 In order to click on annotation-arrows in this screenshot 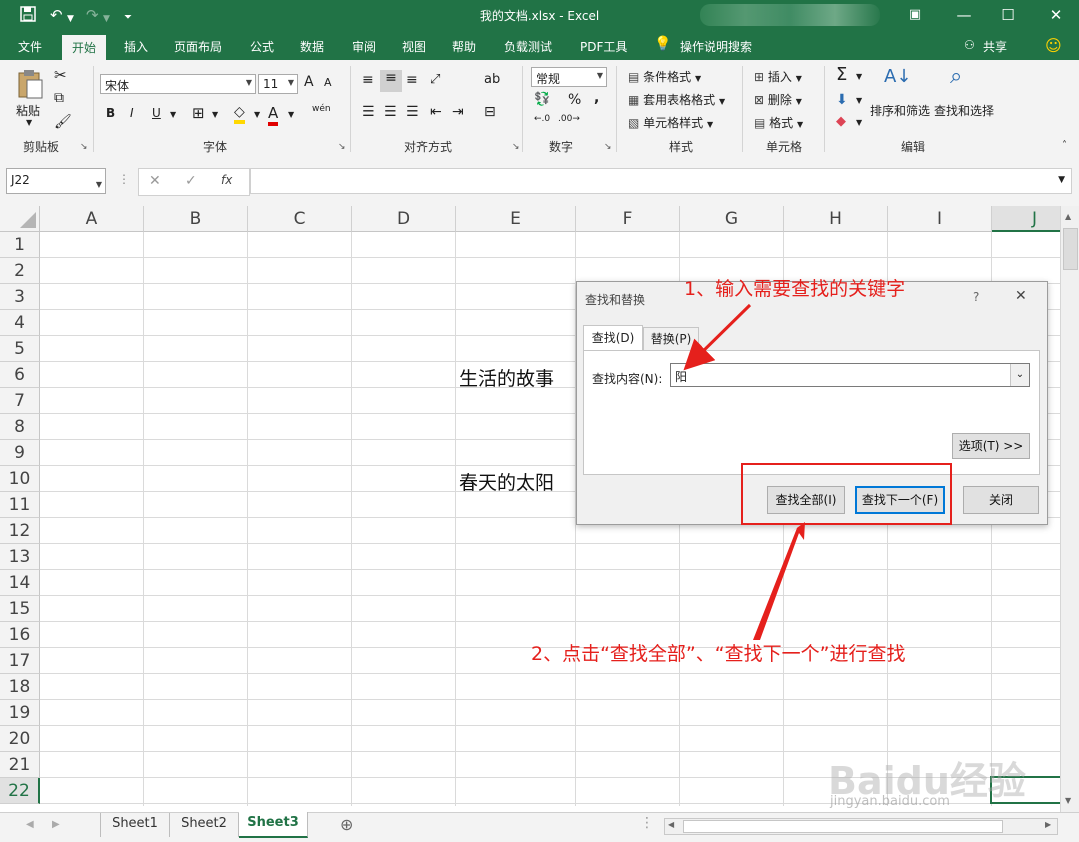, I will do `click(744, 471)`.